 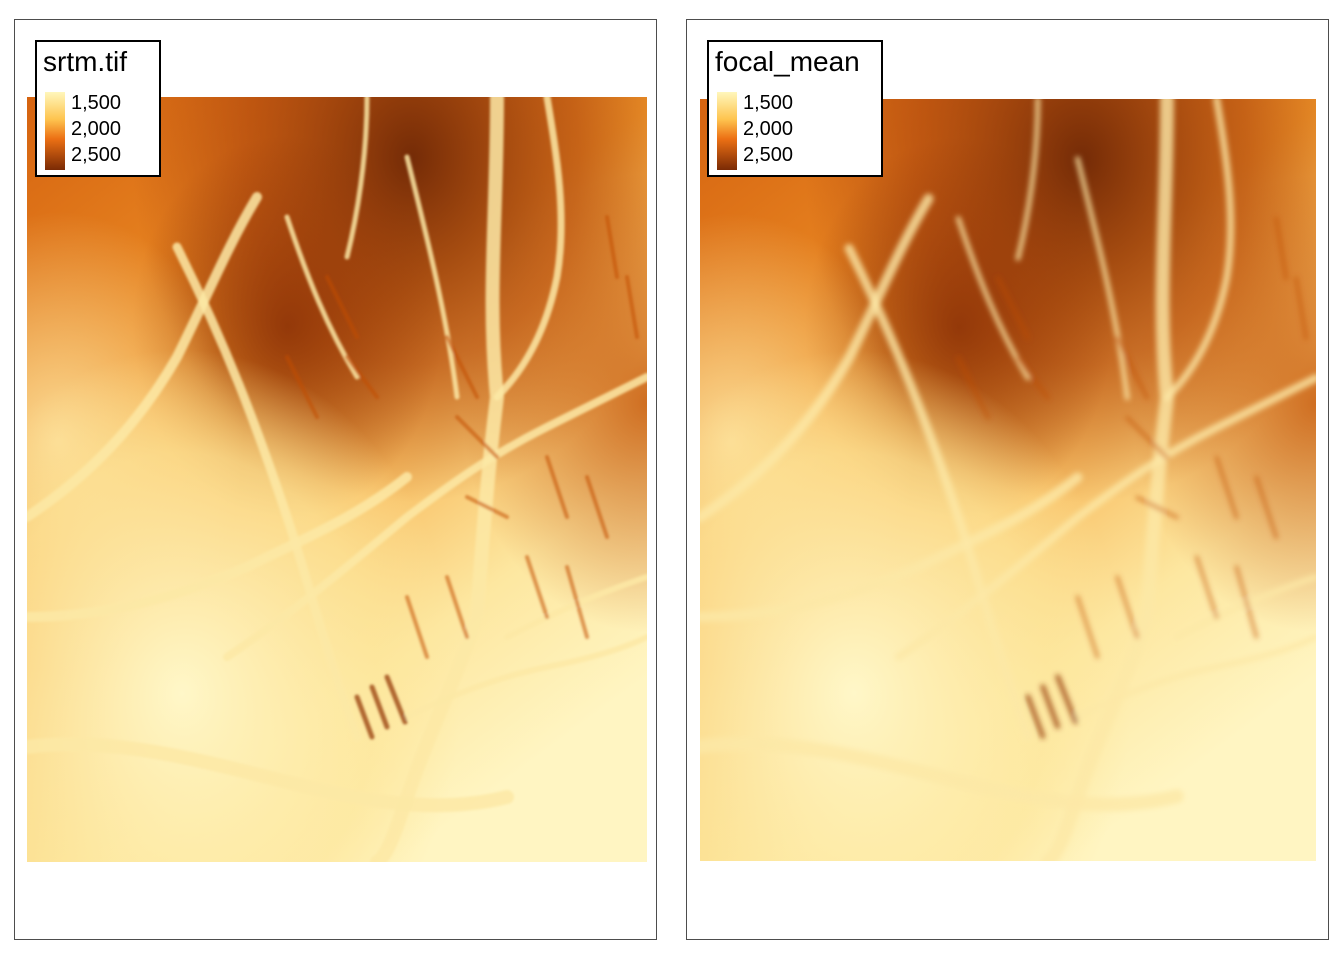 What do you see at coordinates (787, 61) in the screenshot?
I see `legend-title: focal_mean` at bounding box center [787, 61].